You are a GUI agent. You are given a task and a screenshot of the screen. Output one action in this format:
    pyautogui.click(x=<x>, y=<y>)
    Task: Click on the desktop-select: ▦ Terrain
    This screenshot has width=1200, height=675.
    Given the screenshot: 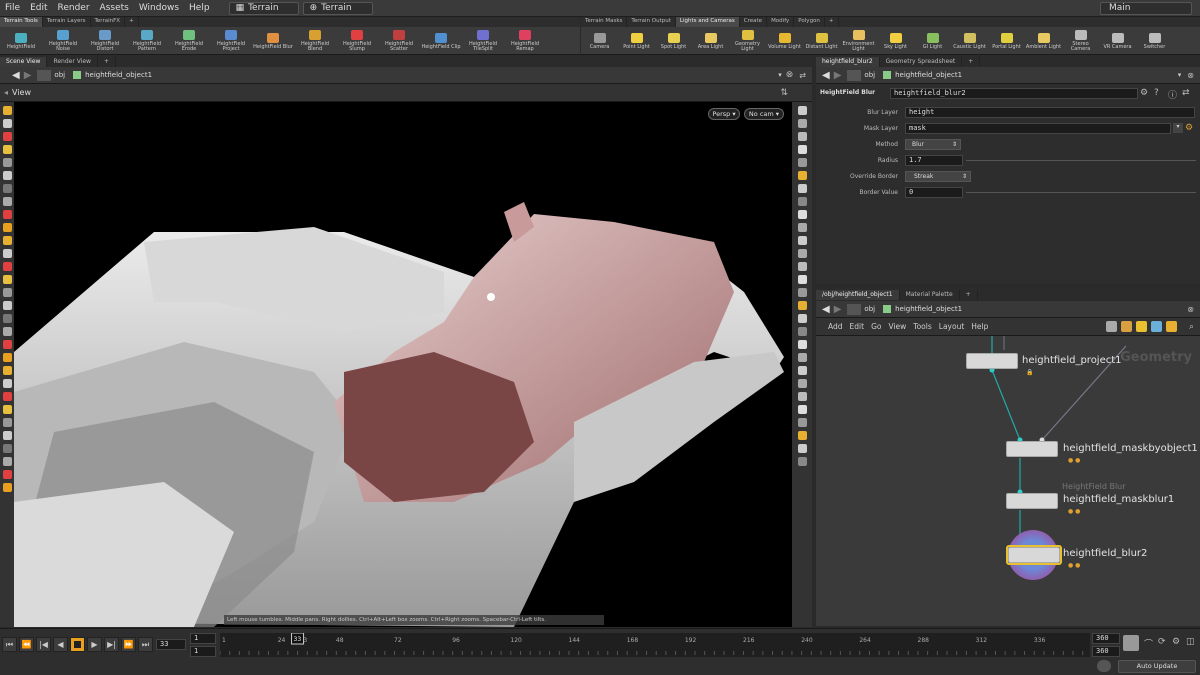 What is the action you would take?
    pyautogui.click(x=263, y=8)
    